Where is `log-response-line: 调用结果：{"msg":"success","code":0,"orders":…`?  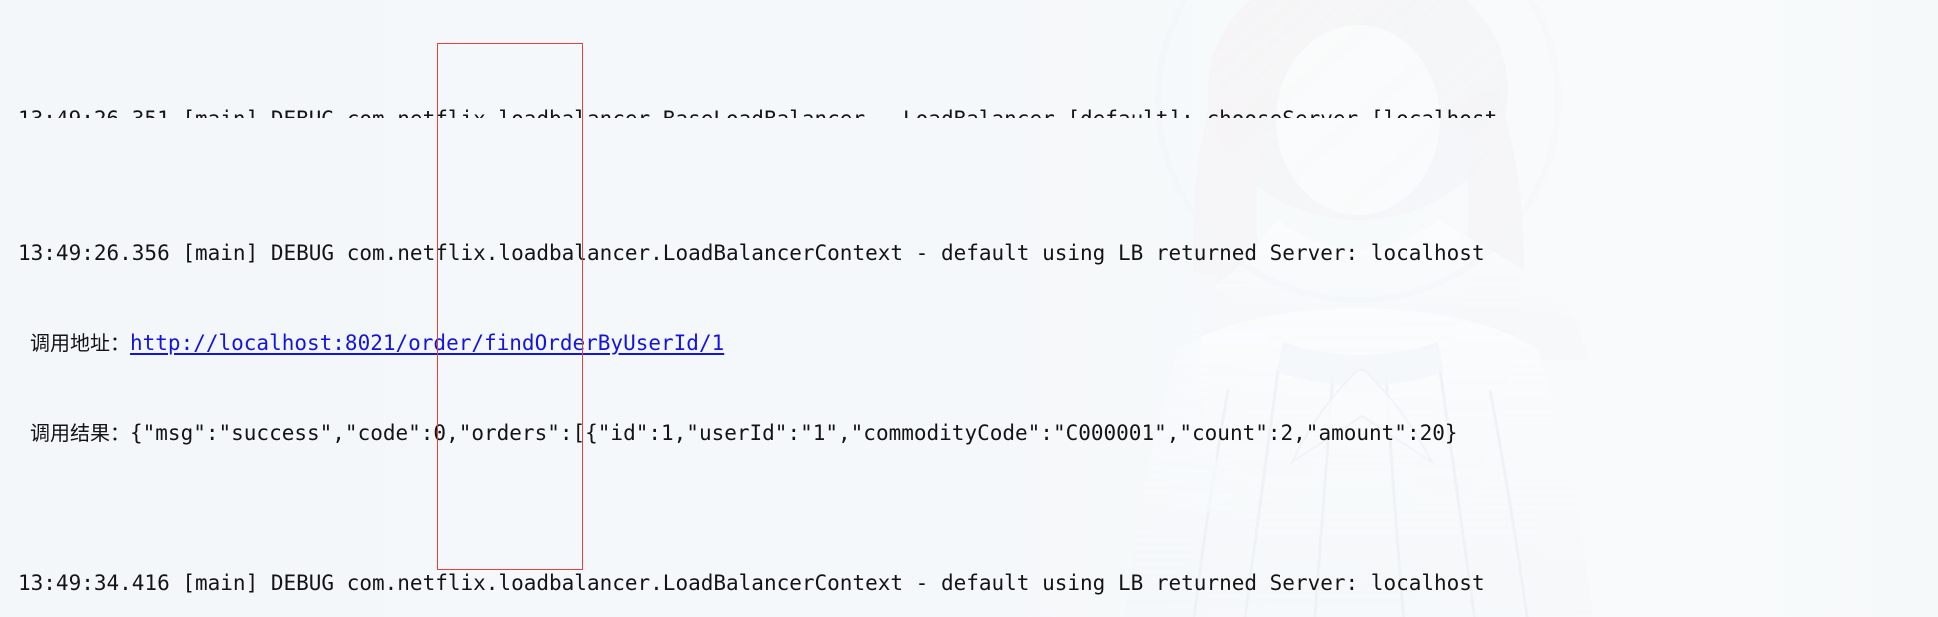 log-response-line: 调用结果：{"msg":"success","code":0,"orders":… is located at coordinates (969, 433).